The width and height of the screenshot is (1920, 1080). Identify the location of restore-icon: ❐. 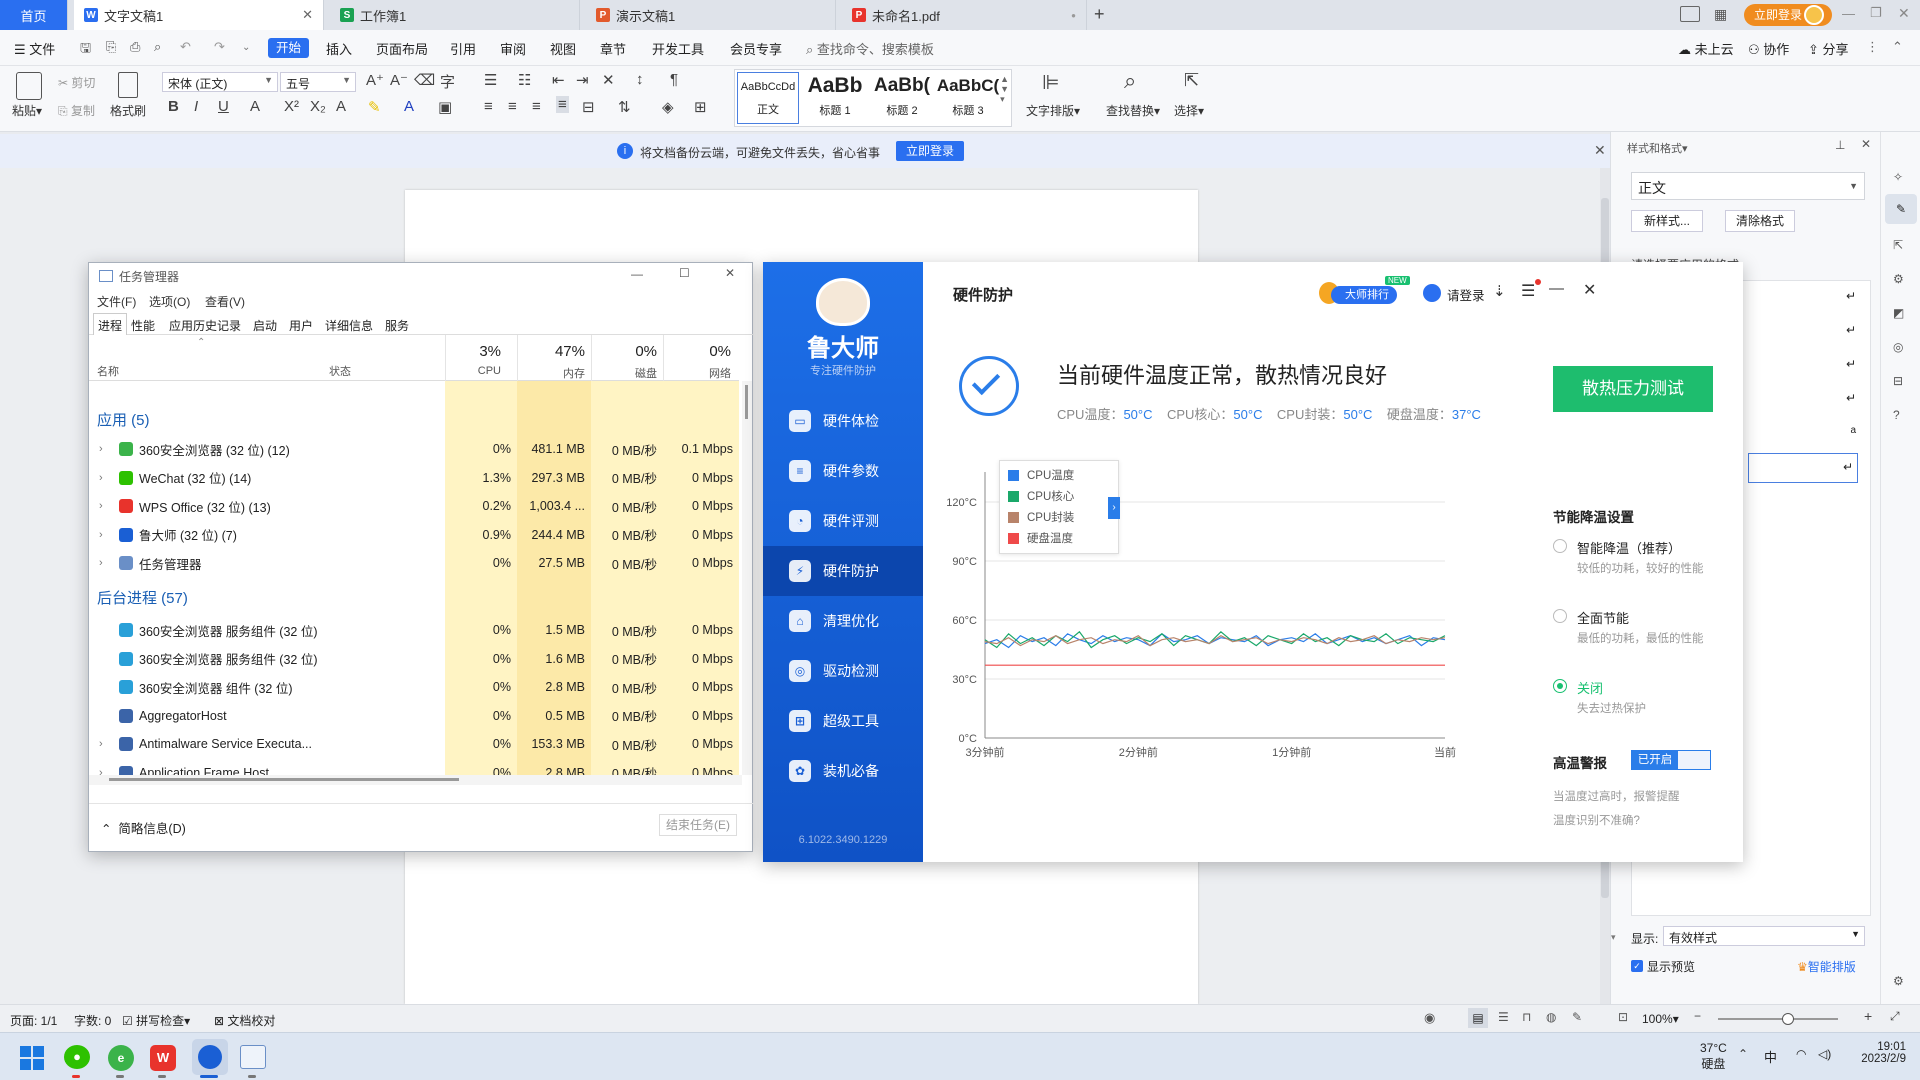
(1876, 13).